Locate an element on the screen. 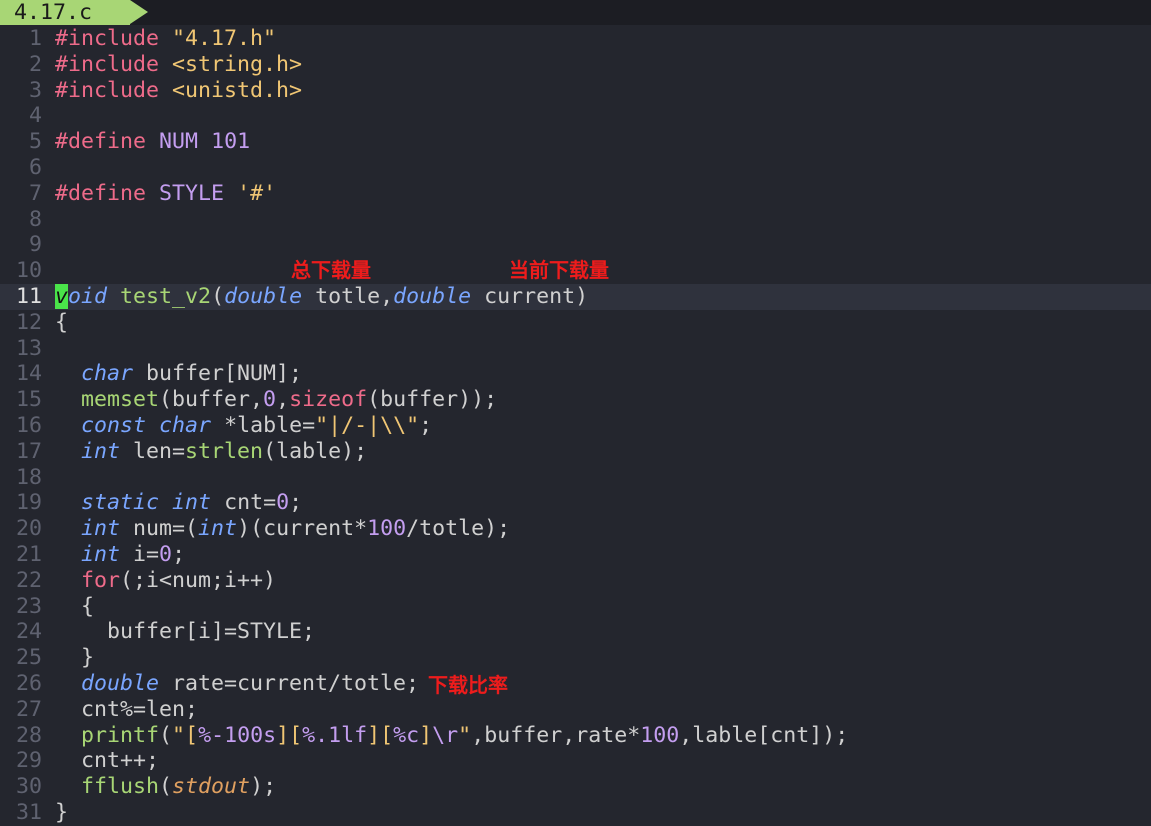  code-line: 25 } is located at coordinates (575, 658).